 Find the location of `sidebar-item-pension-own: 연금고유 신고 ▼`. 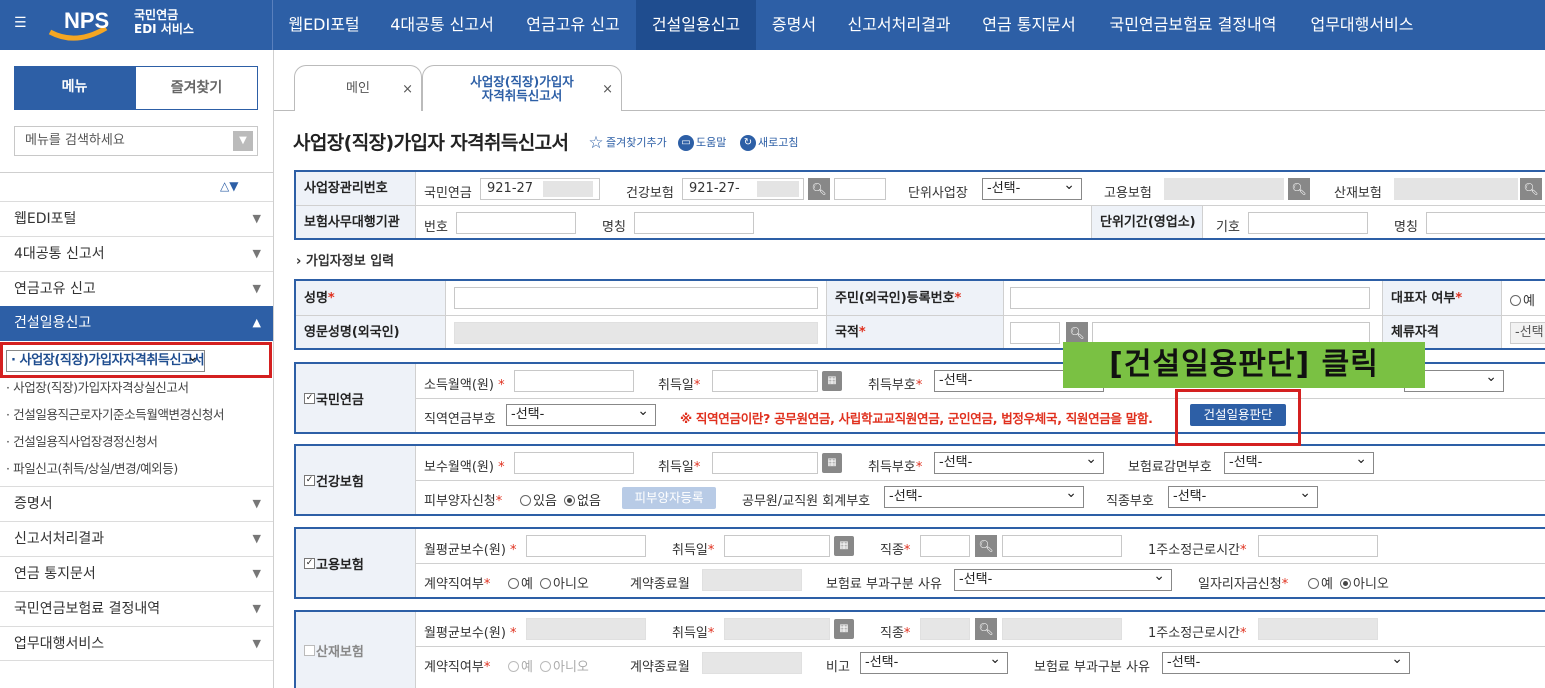

sidebar-item-pension-own: 연금고유 신고 ▼ is located at coordinates (136, 288).